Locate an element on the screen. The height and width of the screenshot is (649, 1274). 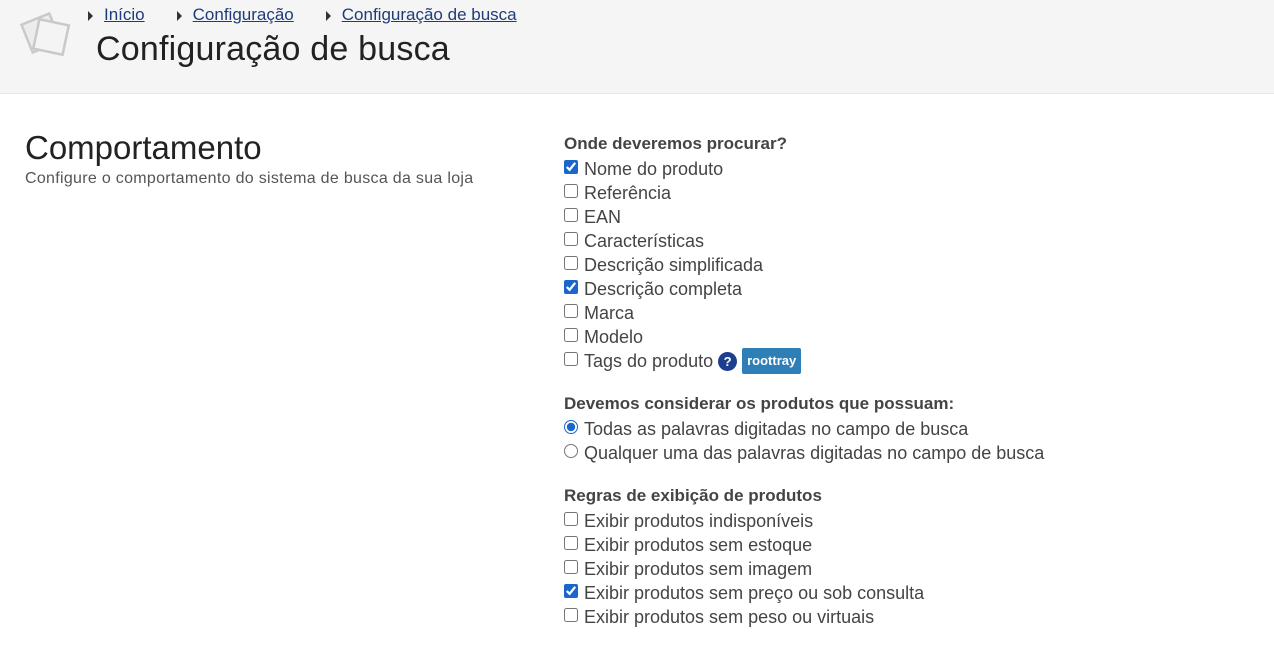
checkbox-nome-do-produto is located at coordinates (571, 167).